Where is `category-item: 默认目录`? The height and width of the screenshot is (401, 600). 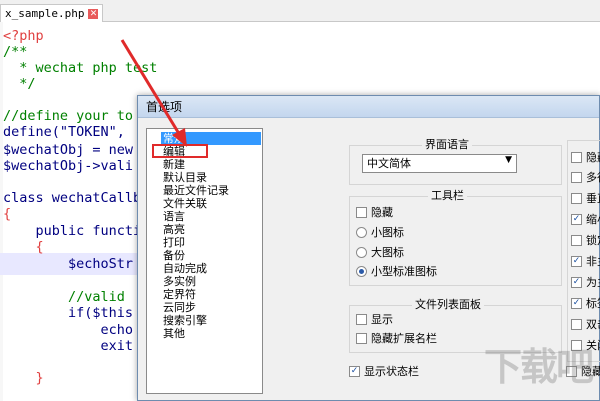
category-item: 默认目录 is located at coordinates (185, 177).